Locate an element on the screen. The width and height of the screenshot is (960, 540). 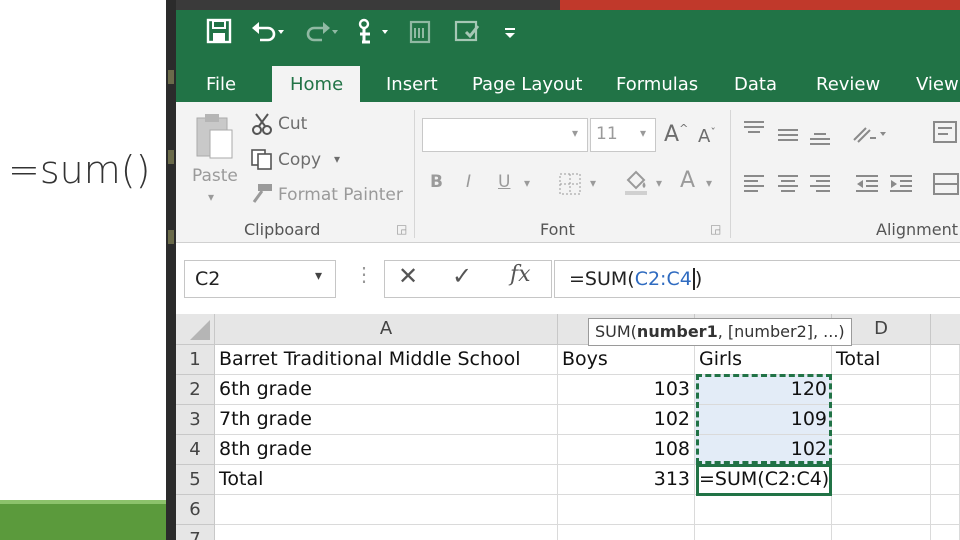
save-icon is located at coordinates (219, 32).